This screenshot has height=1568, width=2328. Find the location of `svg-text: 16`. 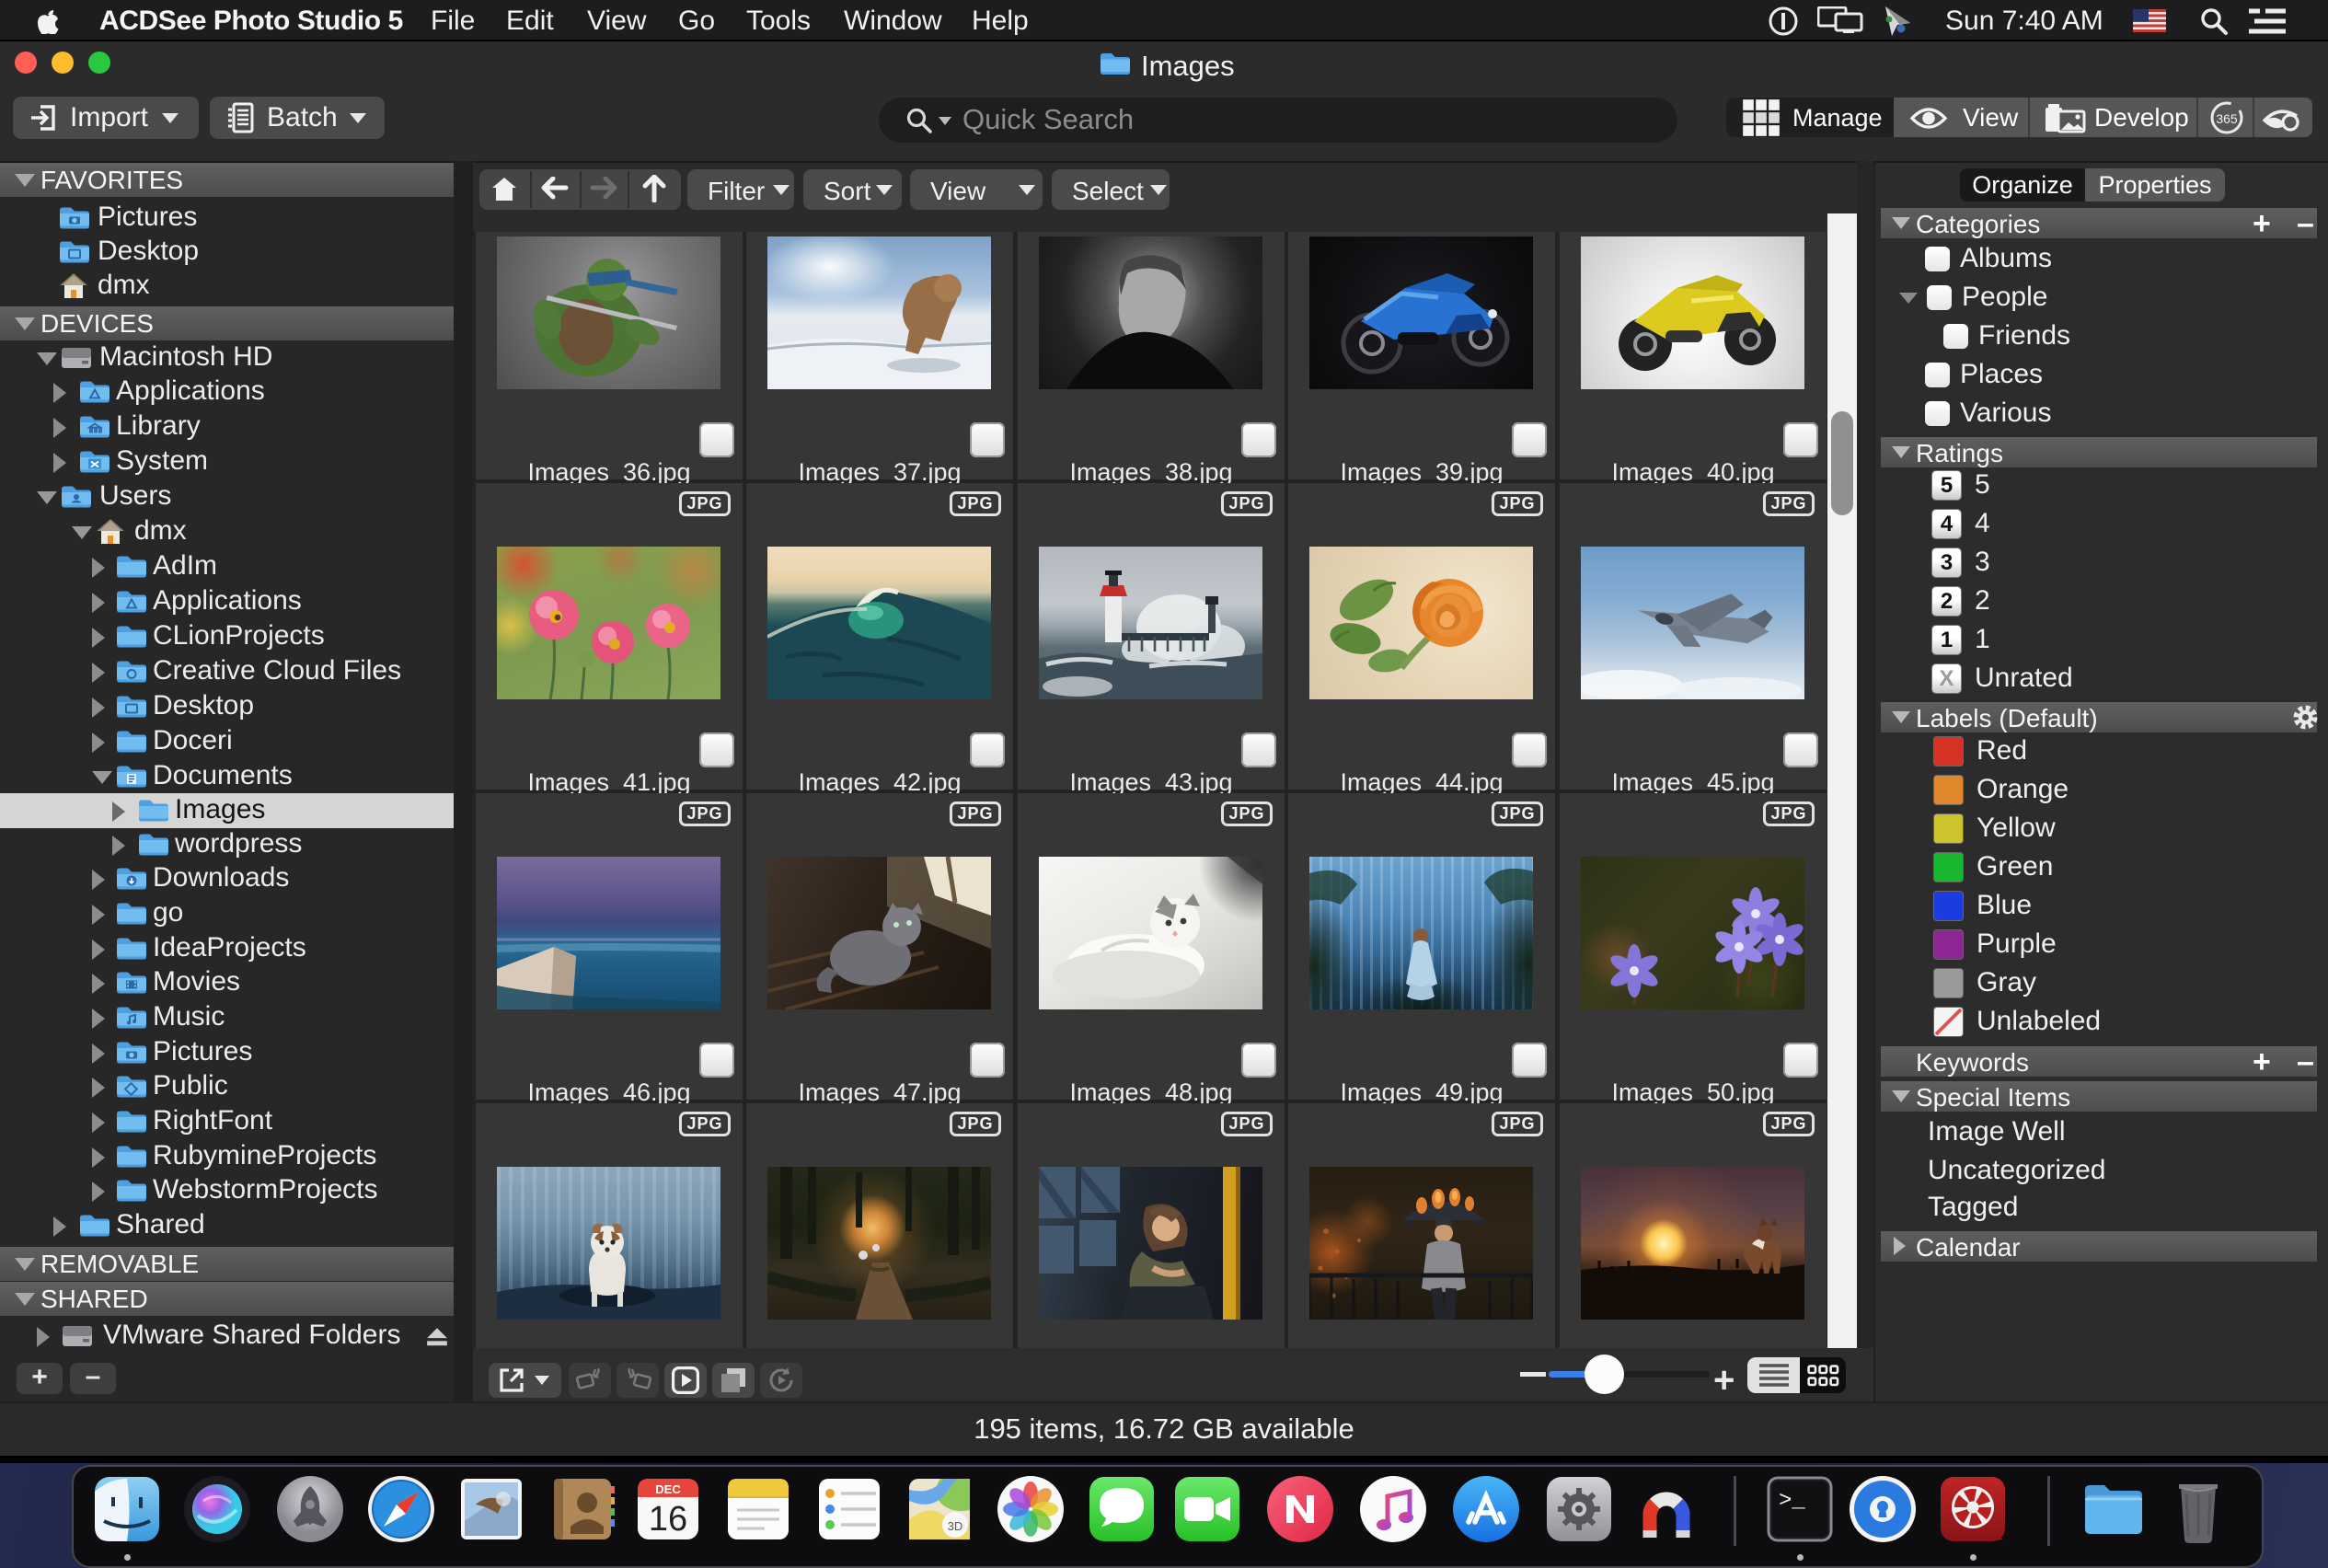

svg-text: 16 is located at coordinates (668, 1519).